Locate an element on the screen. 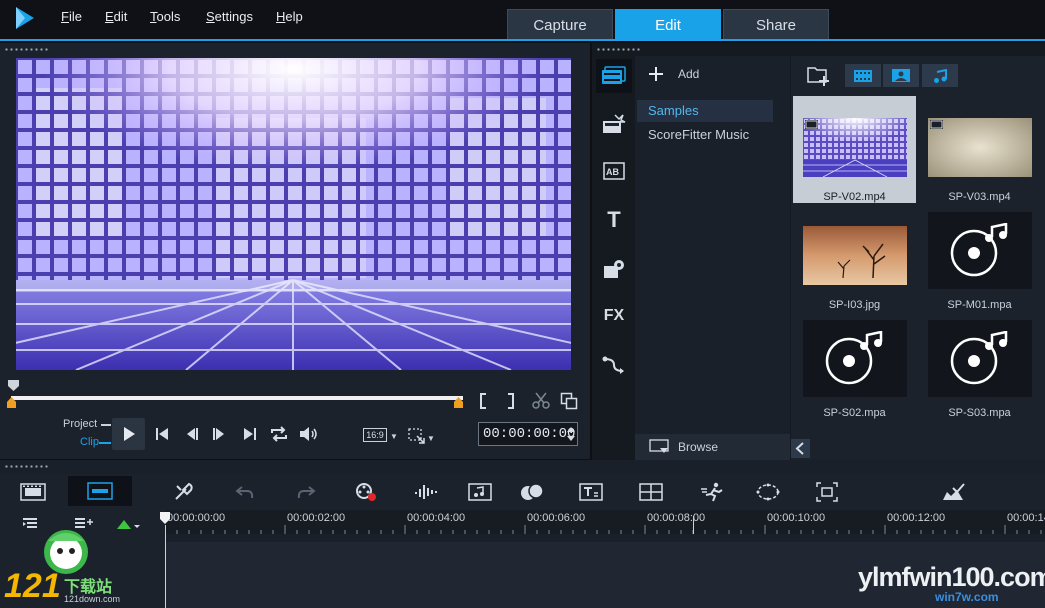 The width and height of the screenshot is (1045, 608). media-name: SP-V02.mp4 is located at coordinates (854, 197).